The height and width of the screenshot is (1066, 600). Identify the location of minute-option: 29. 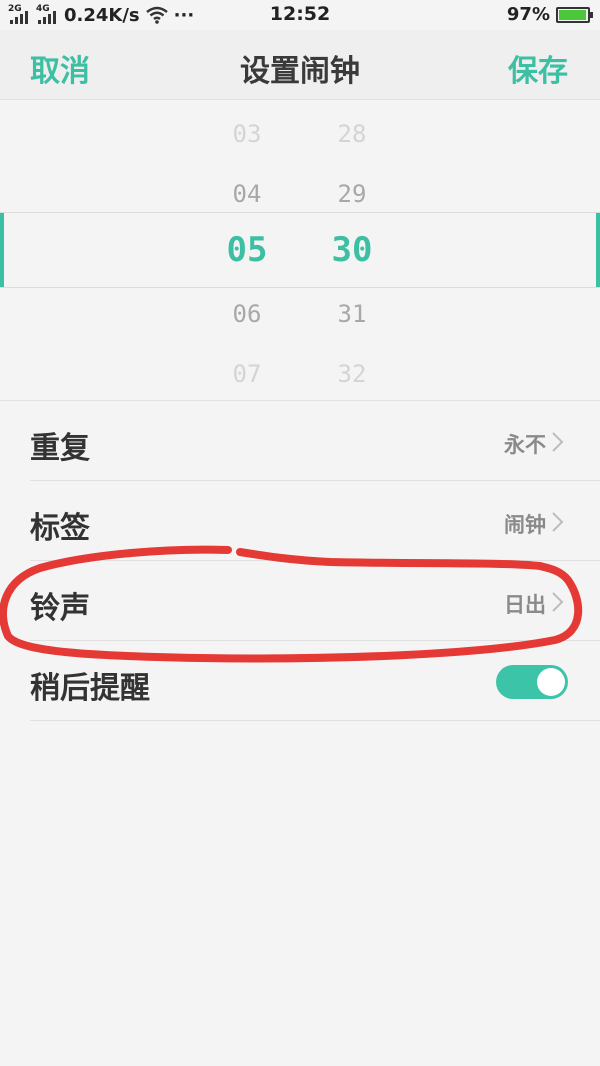
(352, 194).